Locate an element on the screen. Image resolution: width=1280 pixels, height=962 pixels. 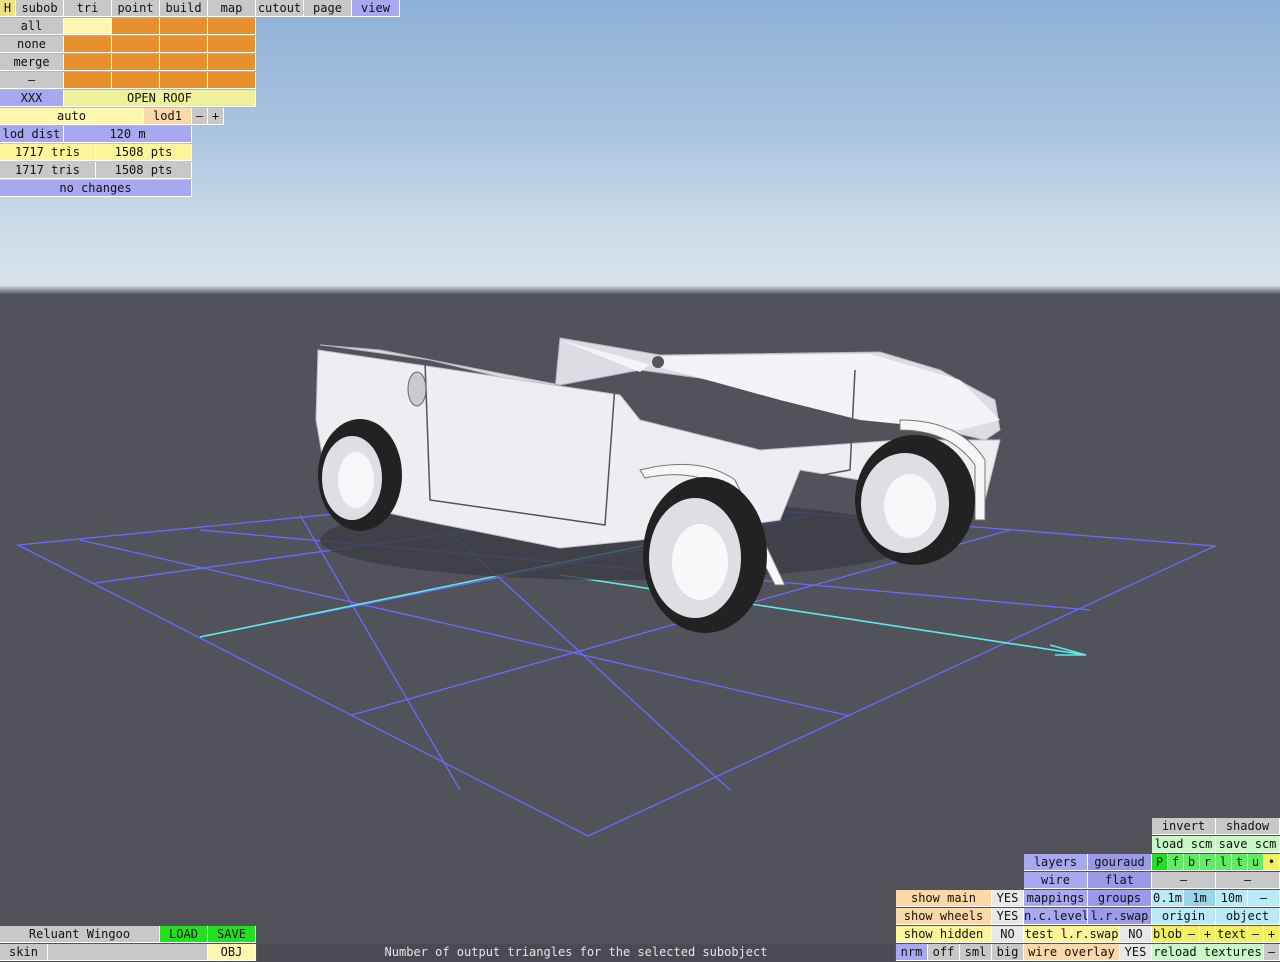
dash-button: – is located at coordinates (32, 80).